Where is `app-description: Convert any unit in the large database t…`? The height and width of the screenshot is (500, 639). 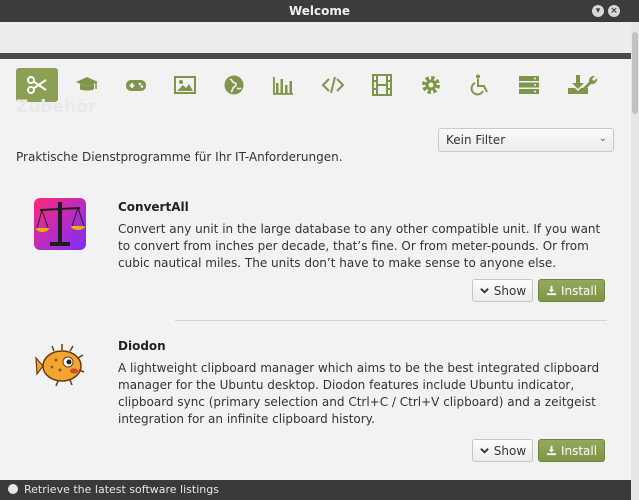
app-description: Convert any unit in the large database t… is located at coordinates (359, 246).